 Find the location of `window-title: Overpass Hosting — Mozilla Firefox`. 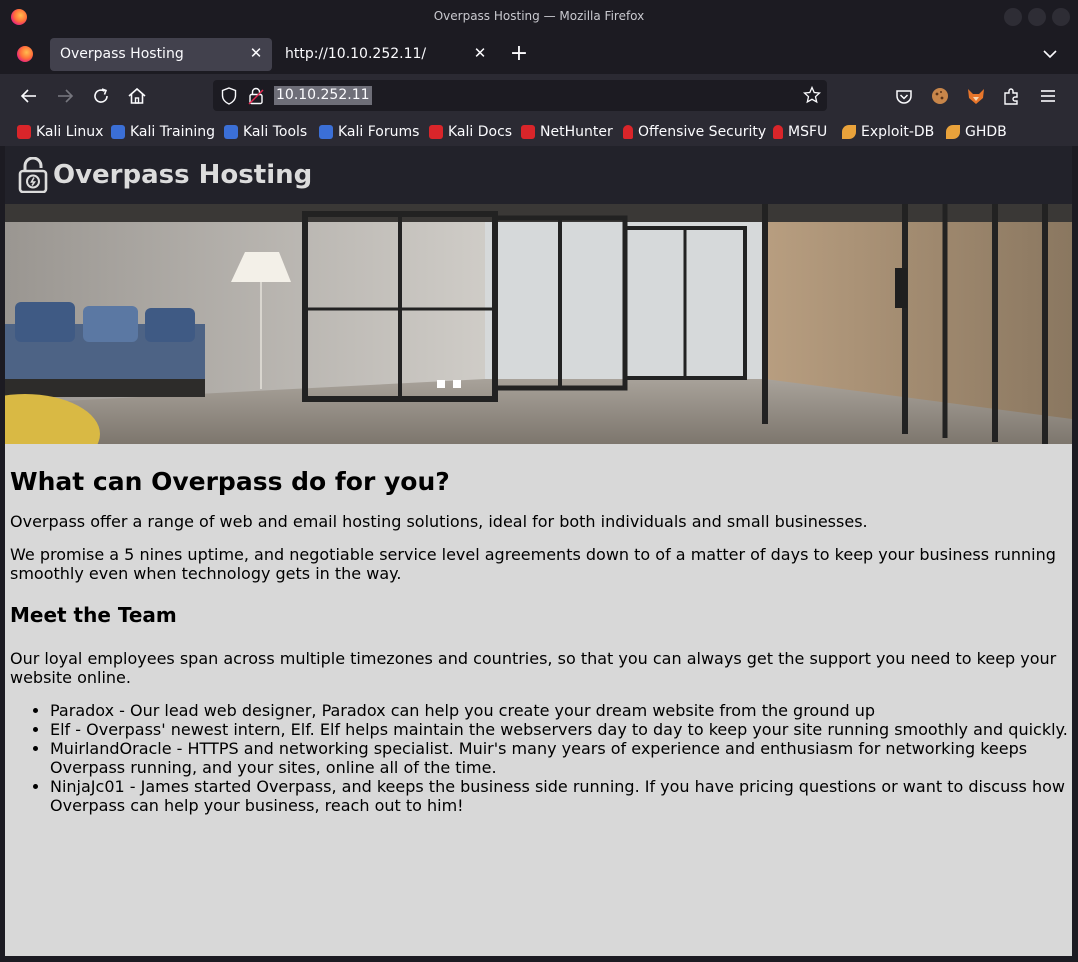

window-title: Overpass Hosting — Mozilla Firefox is located at coordinates (539, 16).